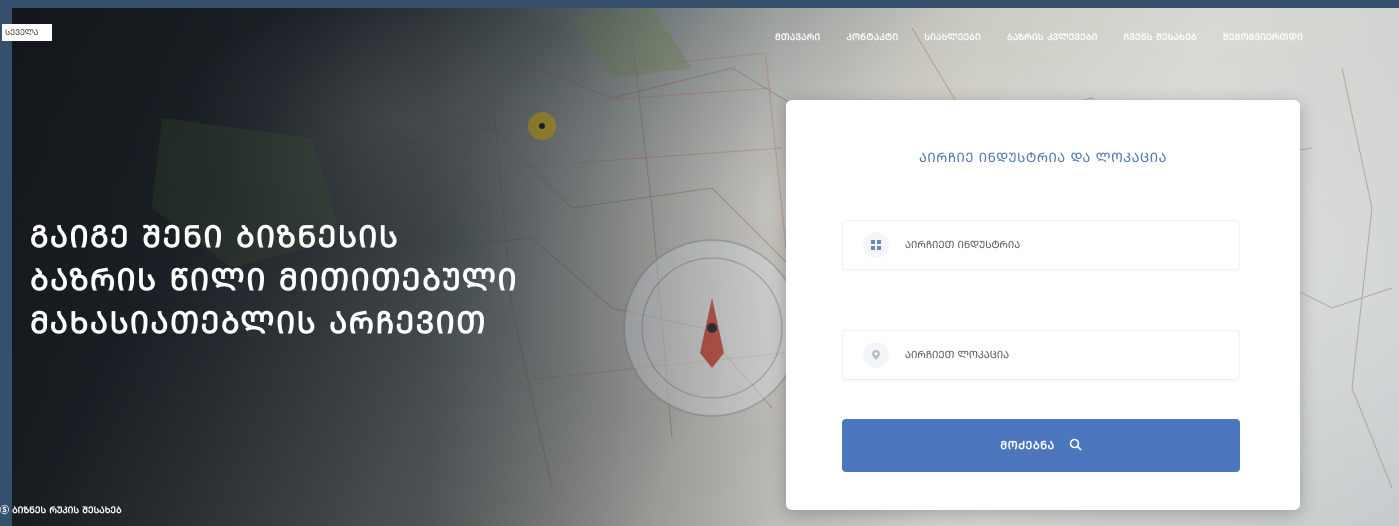 The width and height of the screenshot is (1399, 526). Describe the element at coordinates (215, 237) in the screenshot. I see `hero-headline-line: ᲒᲐᲘᲒᲔ ᲨᲔᲜᲘ ᲑᲘᲖᲜᲔᲡᲘᲡ` at that location.